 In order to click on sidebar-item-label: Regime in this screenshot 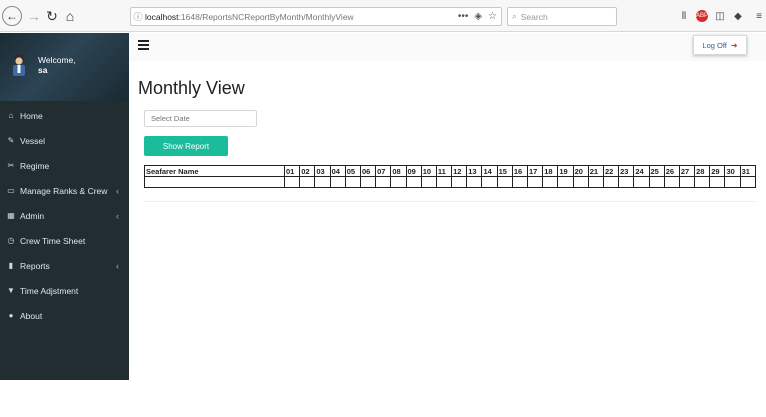, I will do `click(35, 165)`.